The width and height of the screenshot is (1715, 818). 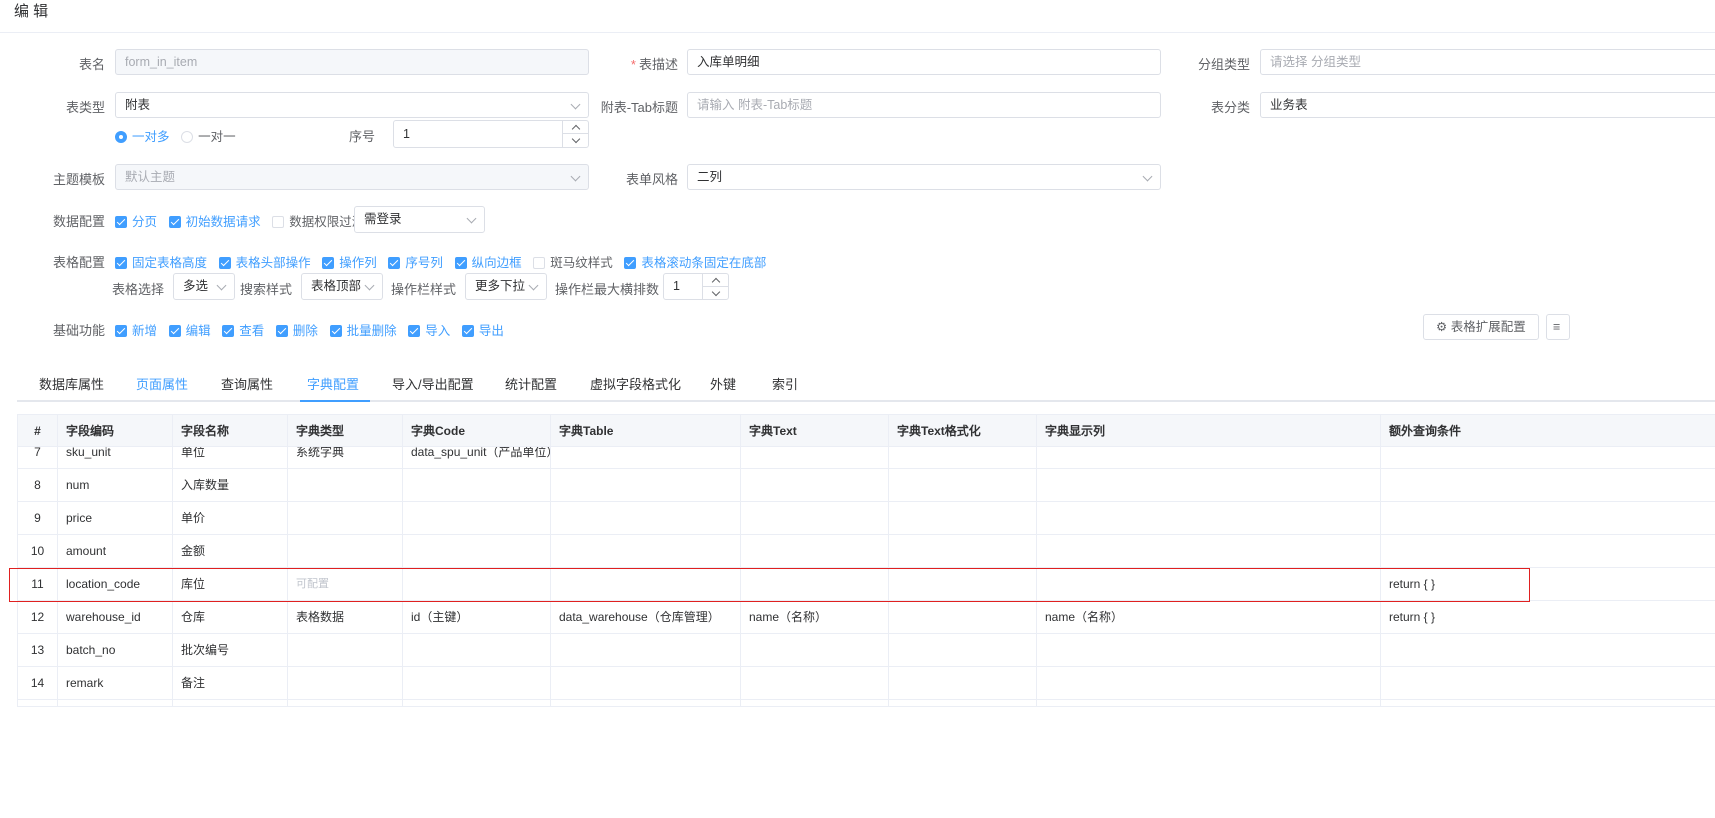 What do you see at coordinates (704, 263) in the screenshot?
I see `checkbox-label: 表格滚动条固定在底部` at bounding box center [704, 263].